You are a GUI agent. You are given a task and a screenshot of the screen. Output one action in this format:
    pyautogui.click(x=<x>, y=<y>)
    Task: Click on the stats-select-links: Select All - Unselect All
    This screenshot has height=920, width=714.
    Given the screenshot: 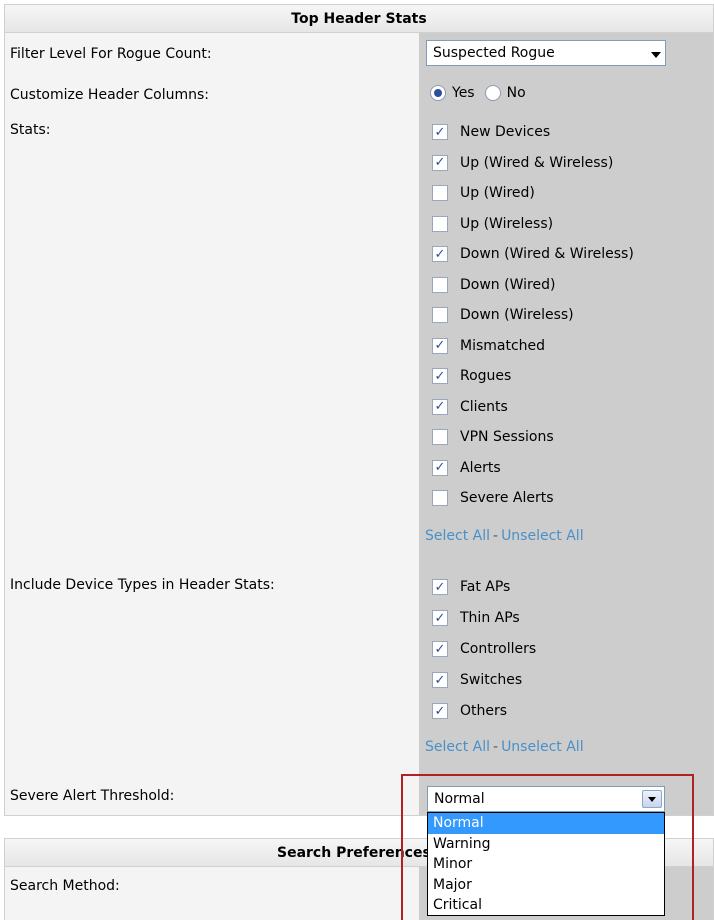 What is the action you would take?
    pyautogui.click(x=504, y=536)
    